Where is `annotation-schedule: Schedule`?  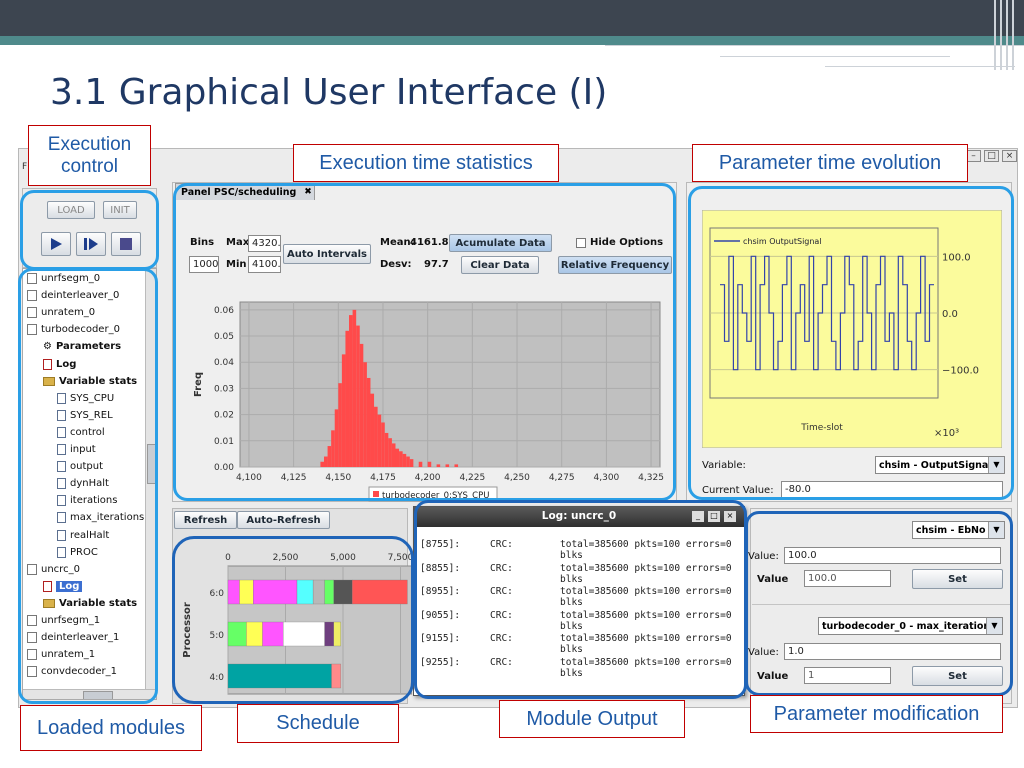 annotation-schedule: Schedule is located at coordinates (318, 723).